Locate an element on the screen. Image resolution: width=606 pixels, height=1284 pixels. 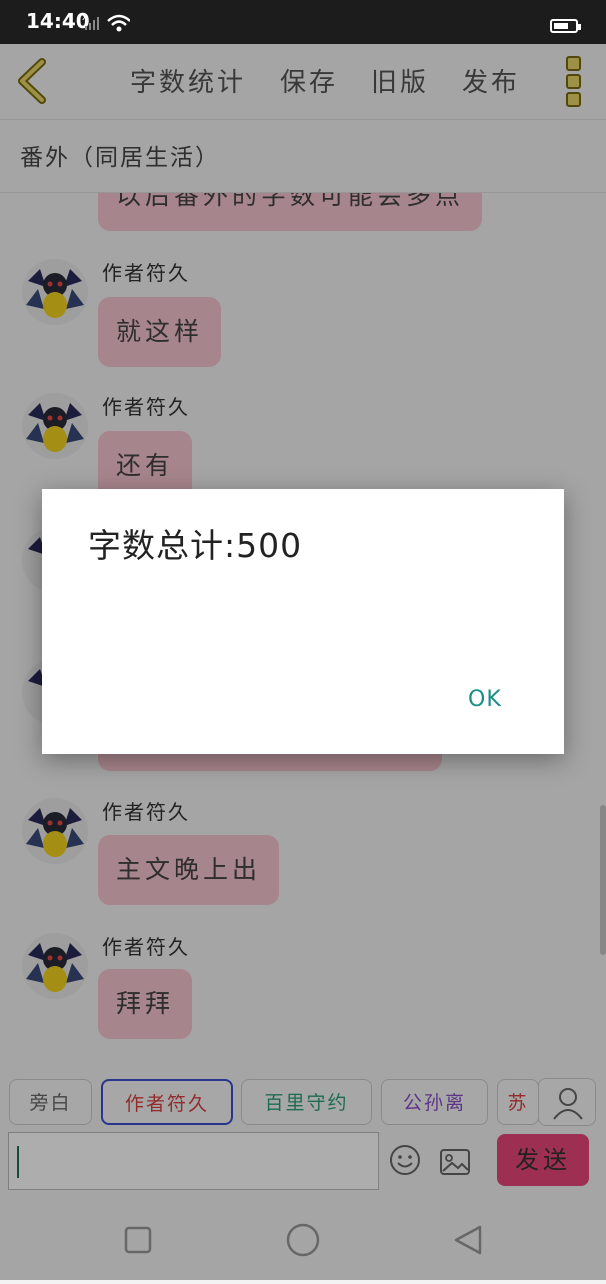
ok-button: OK is located at coordinates (485, 699).